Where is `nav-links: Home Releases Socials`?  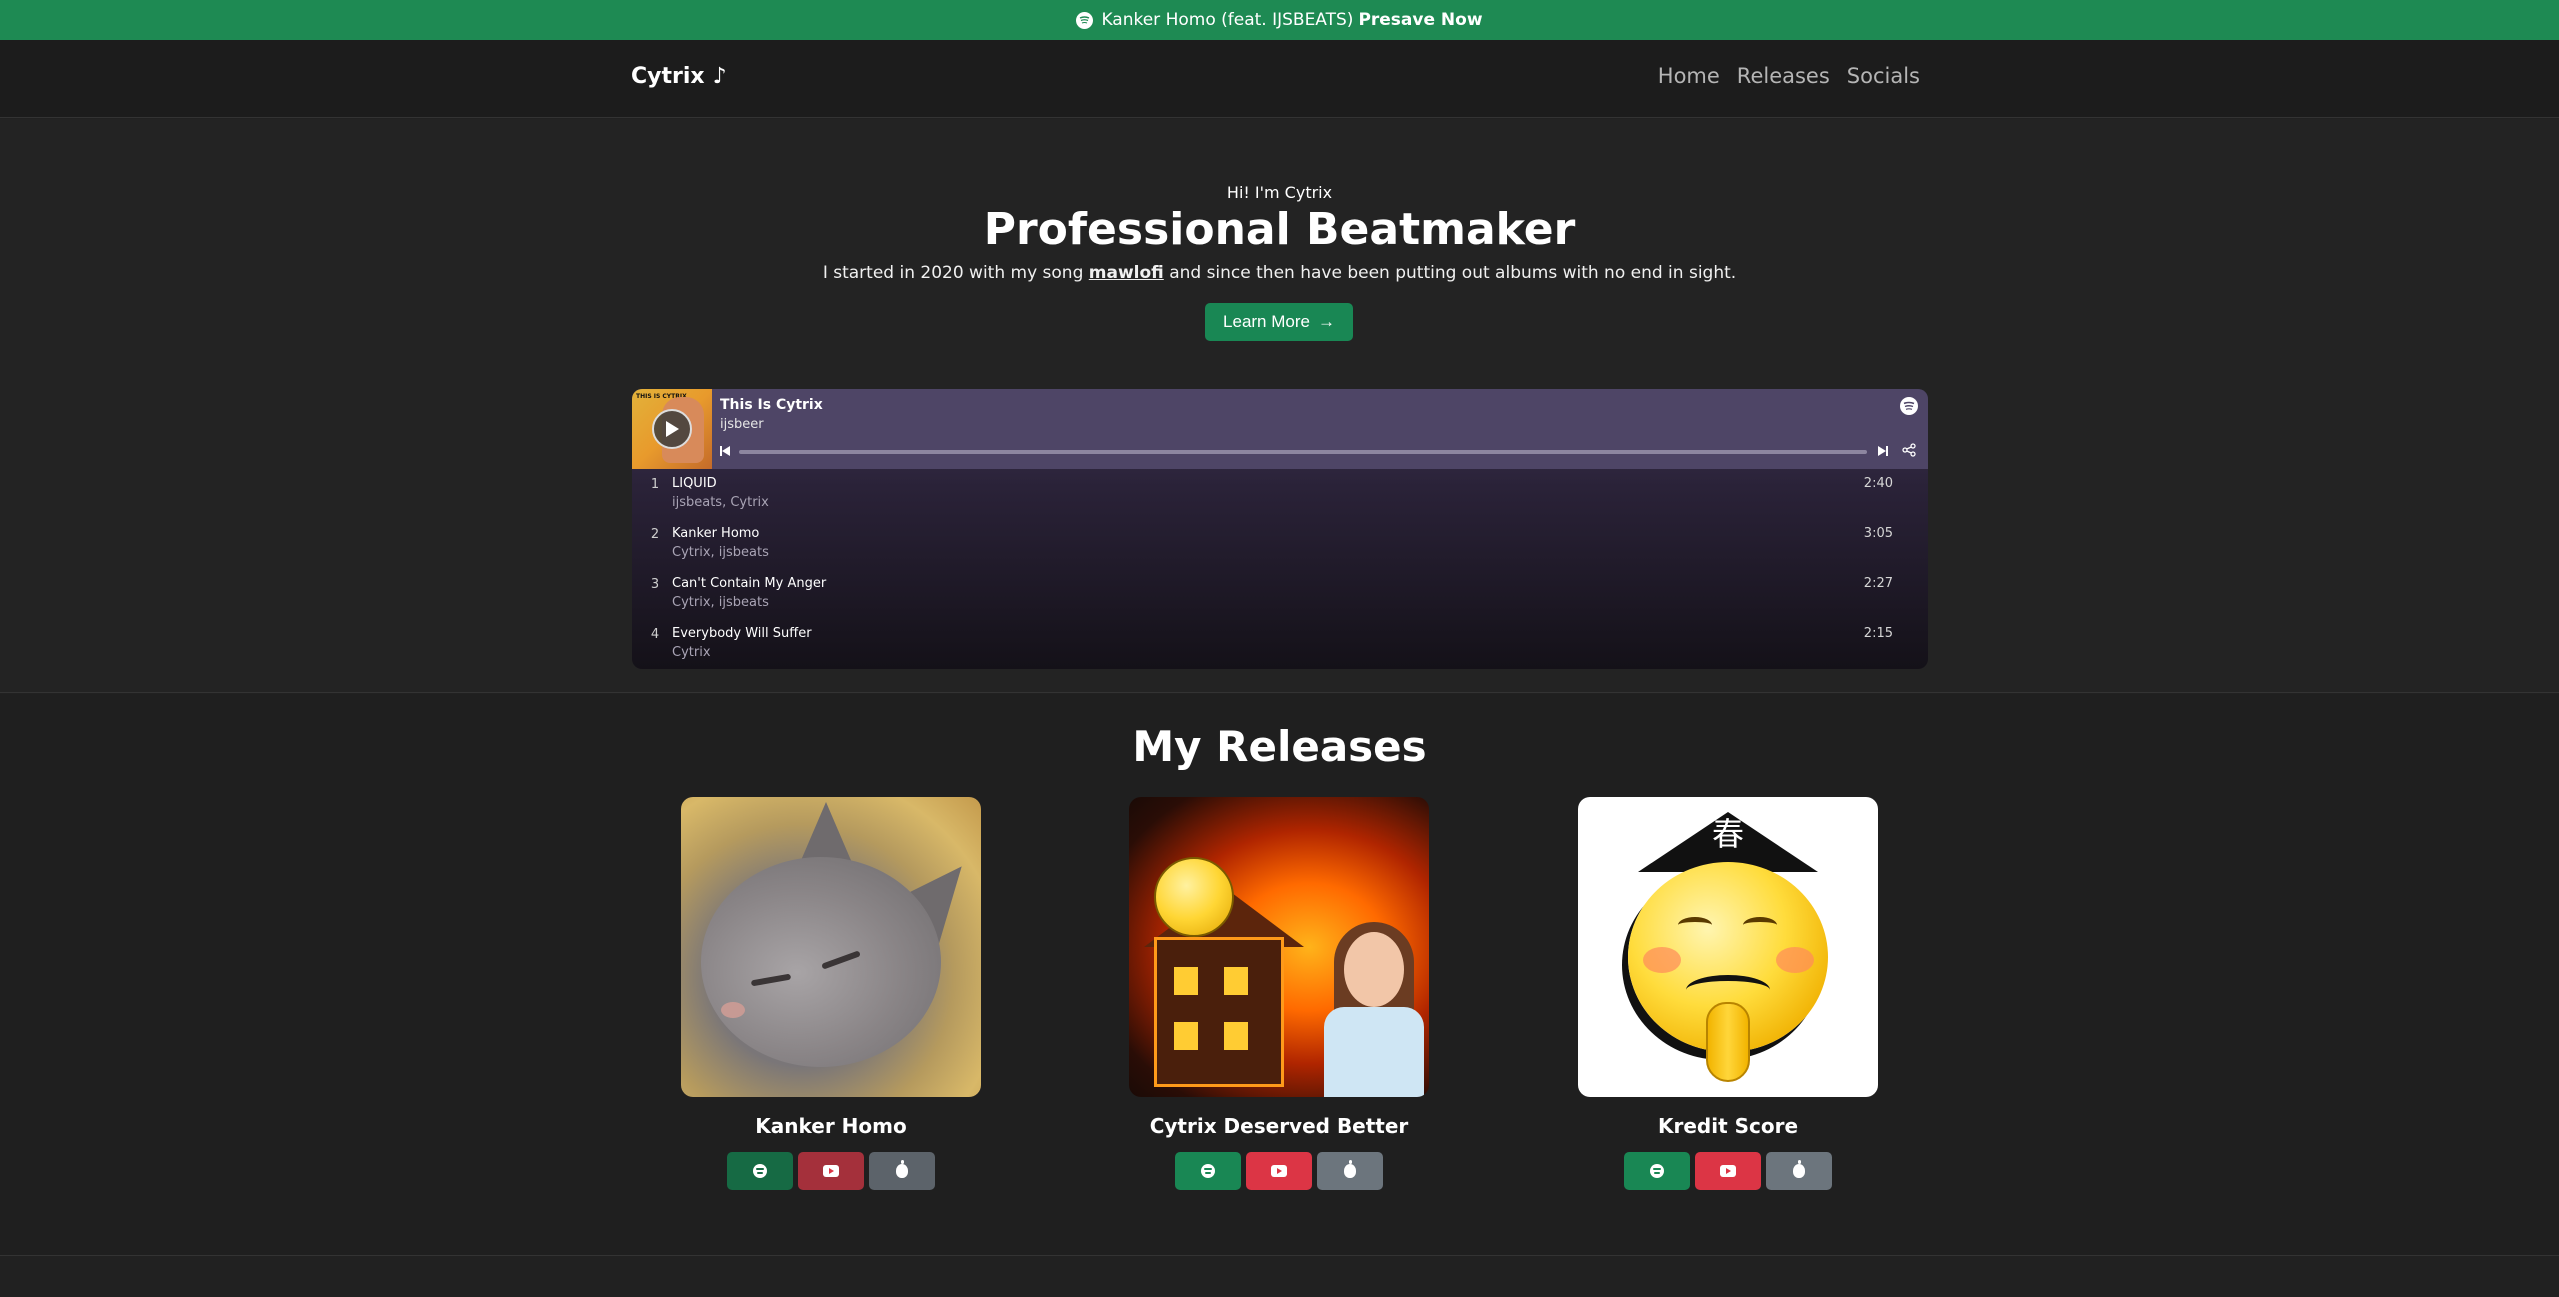
nav-links: Home Releases Socials is located at coordinates (1789, 76).